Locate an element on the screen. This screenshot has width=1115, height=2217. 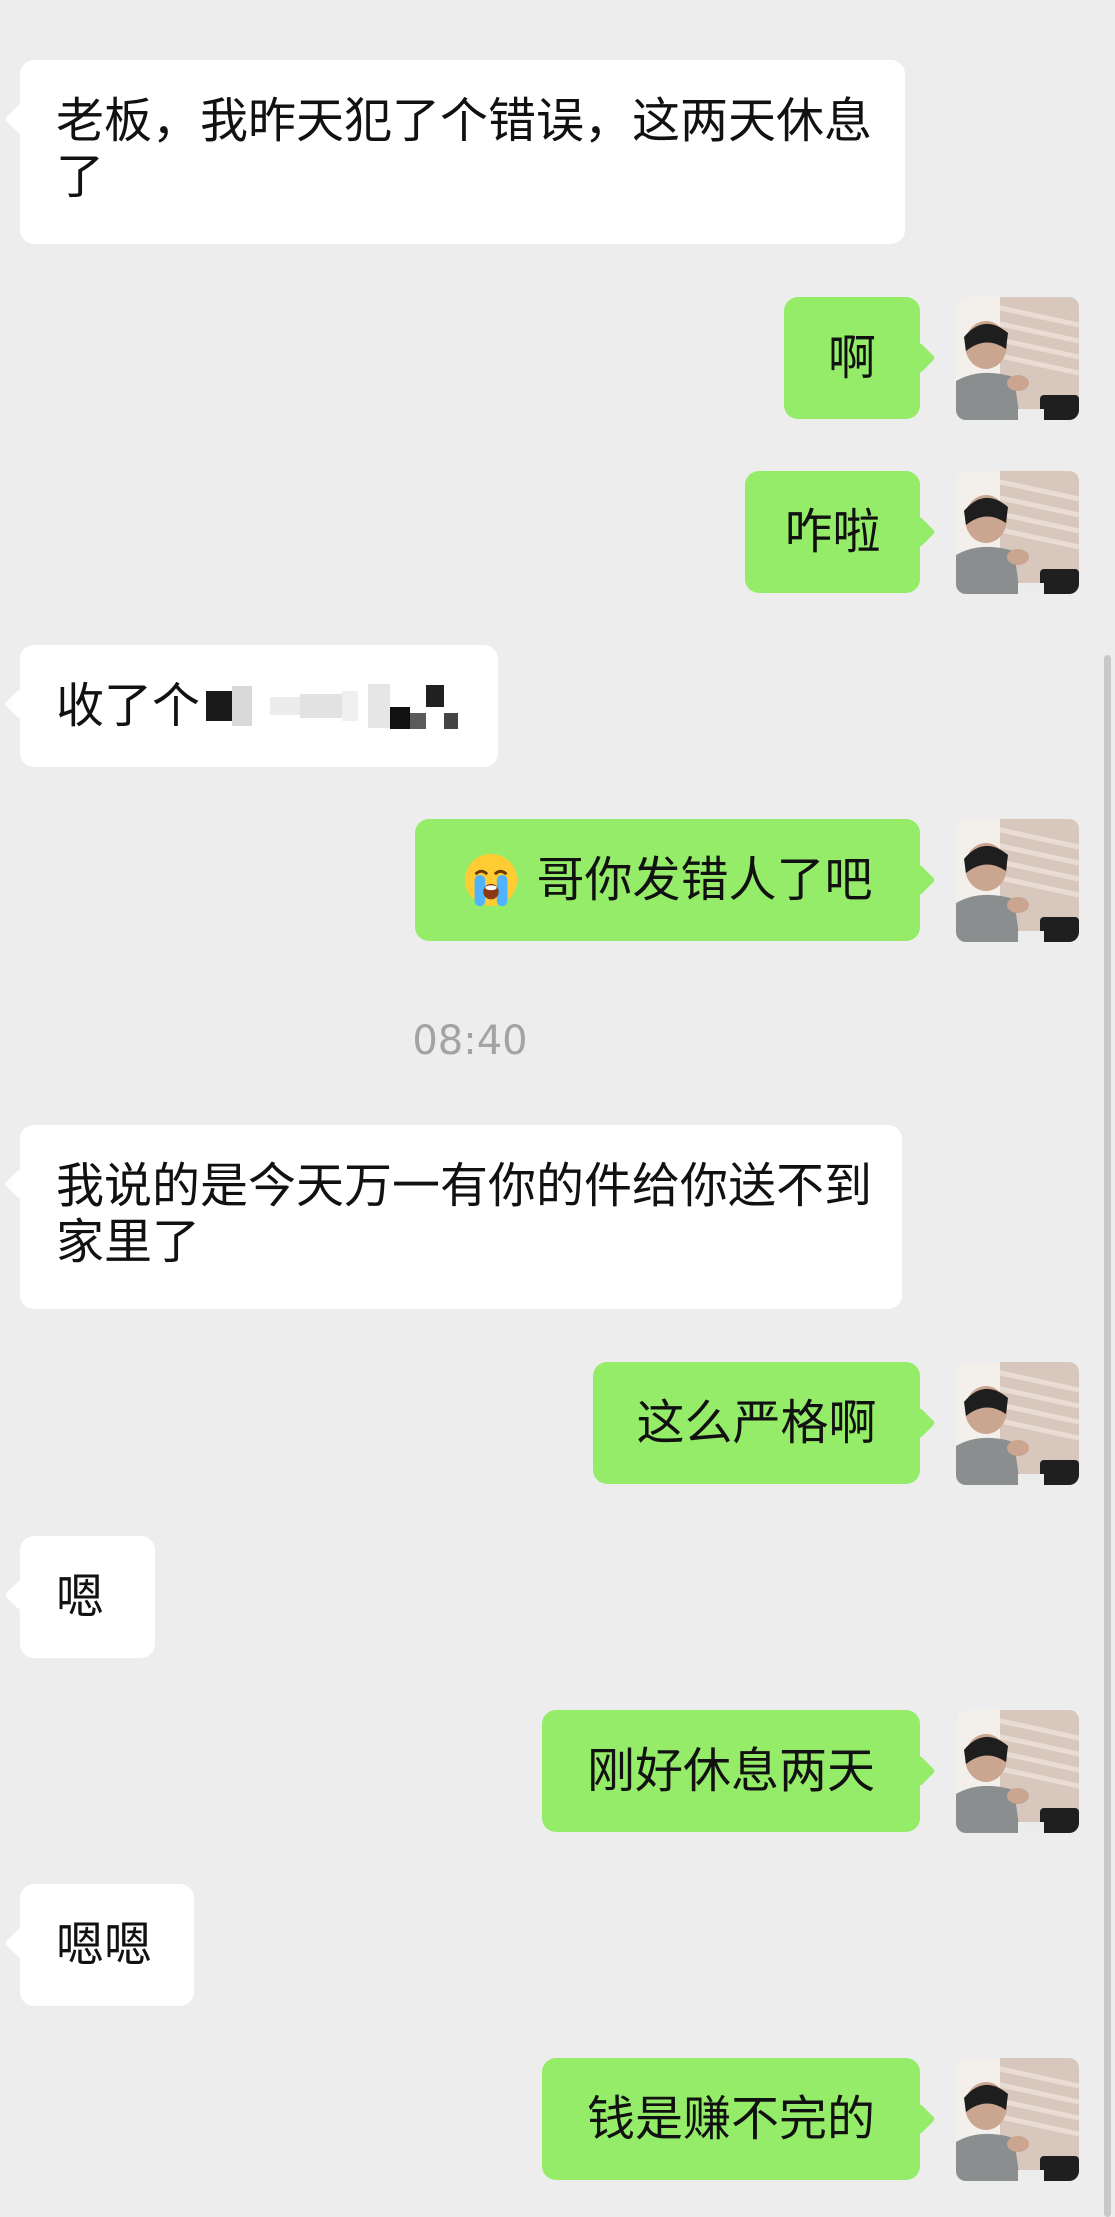
loudly-crying-face-icon is located at coordinates (491, 880).